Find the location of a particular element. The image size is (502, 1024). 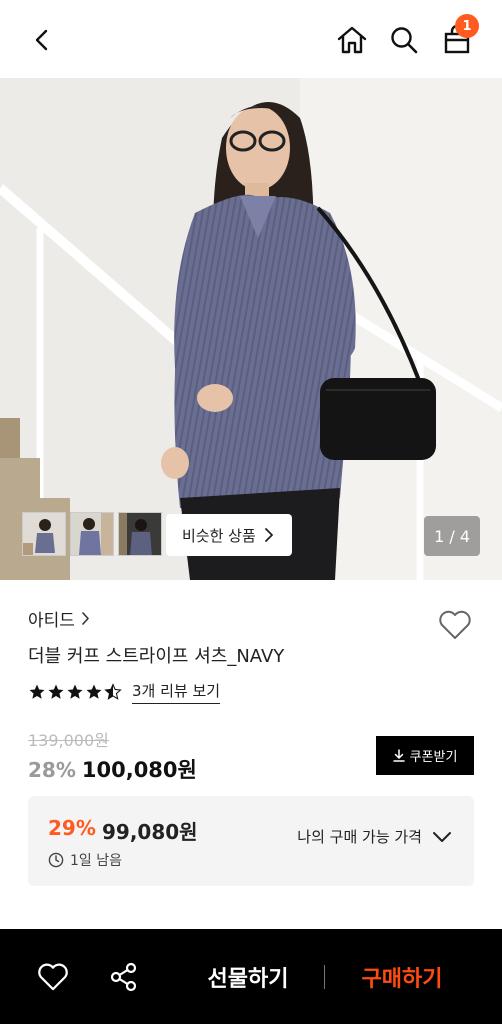

my-price-discount: 29% is located at coordinates (72, 828).